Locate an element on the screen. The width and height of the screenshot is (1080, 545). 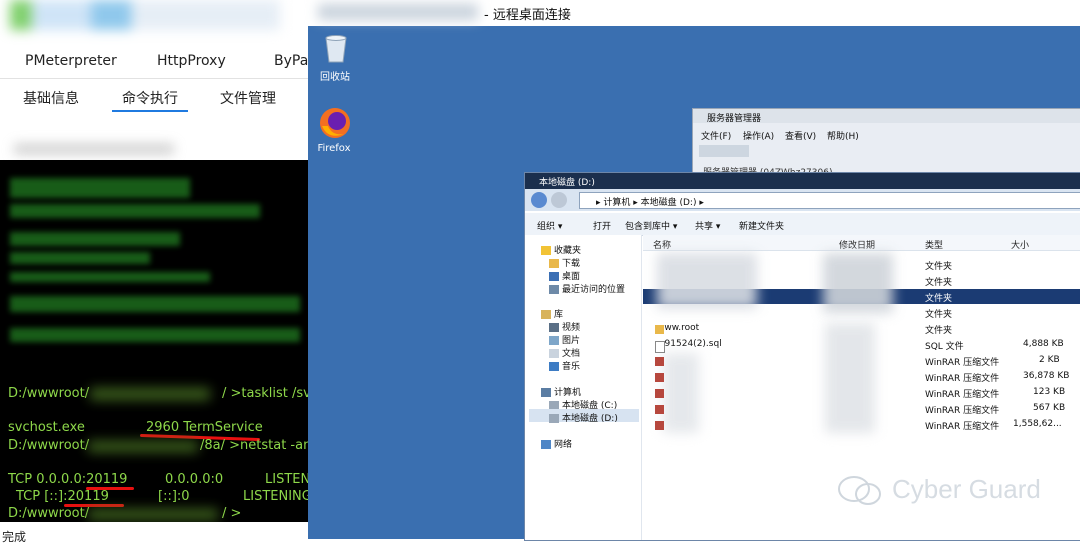
nav-libraries-label: 库 is located at coordinates (559, 315).